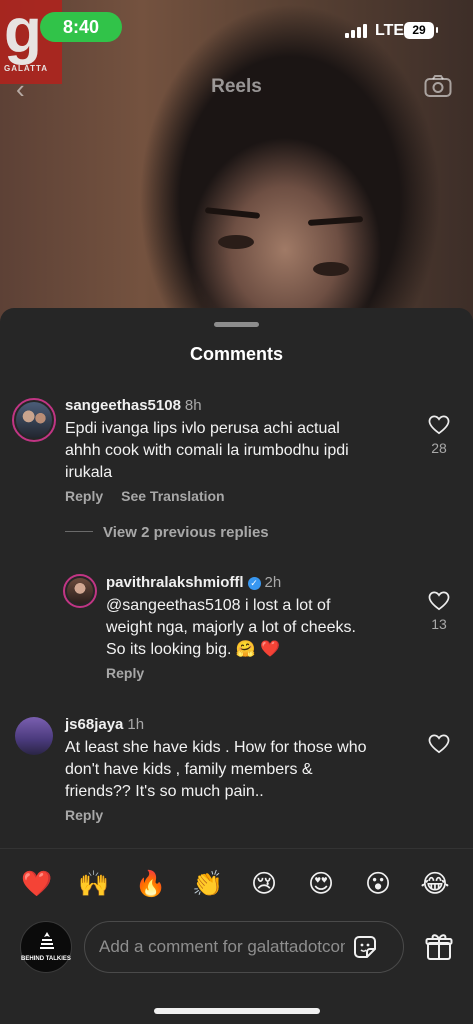  I want to click on fire-emoji: 🔥, so click(150, 884).